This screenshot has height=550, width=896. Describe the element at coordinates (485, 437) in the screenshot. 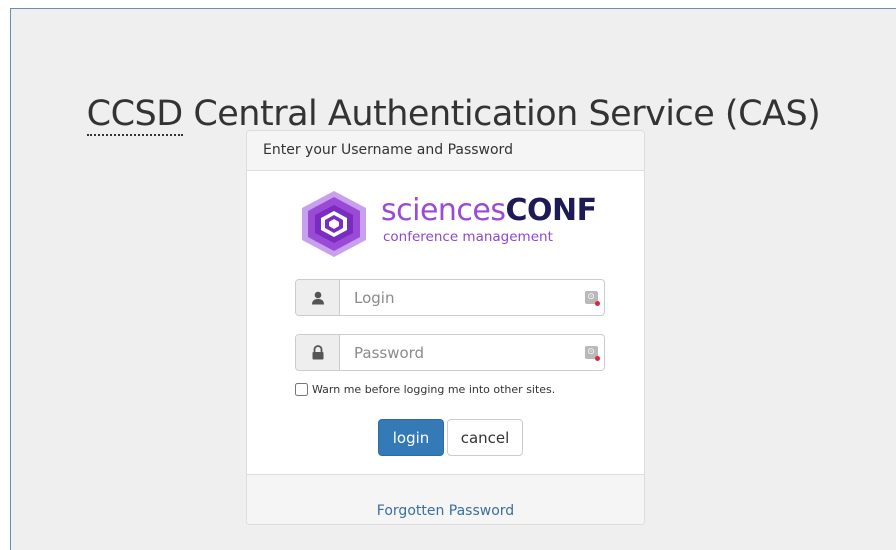

I see `cancel-button: cancel` at that location.